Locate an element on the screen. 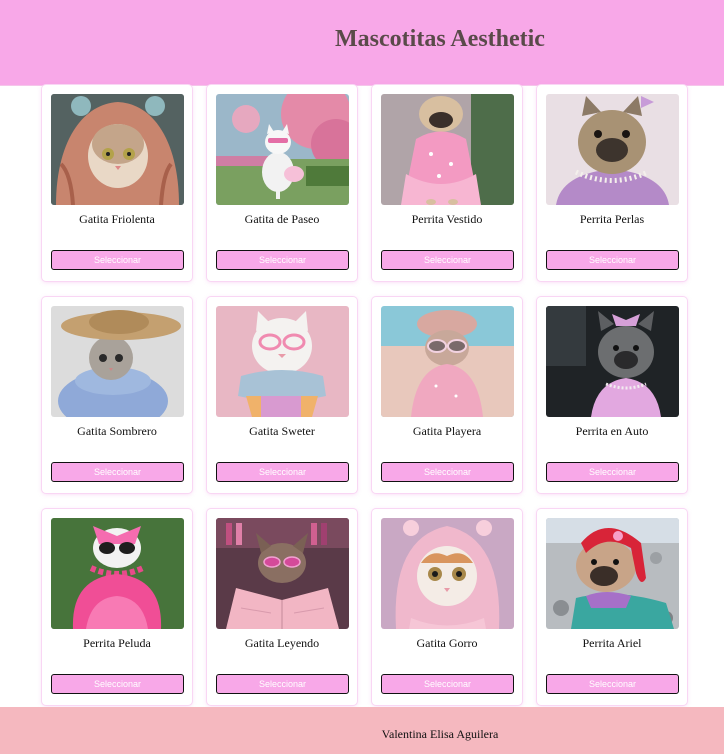 This screenshot has height=754, width=724. pet-card: Gatita Gorro Seleccionar is located at coordinates (447, 607).